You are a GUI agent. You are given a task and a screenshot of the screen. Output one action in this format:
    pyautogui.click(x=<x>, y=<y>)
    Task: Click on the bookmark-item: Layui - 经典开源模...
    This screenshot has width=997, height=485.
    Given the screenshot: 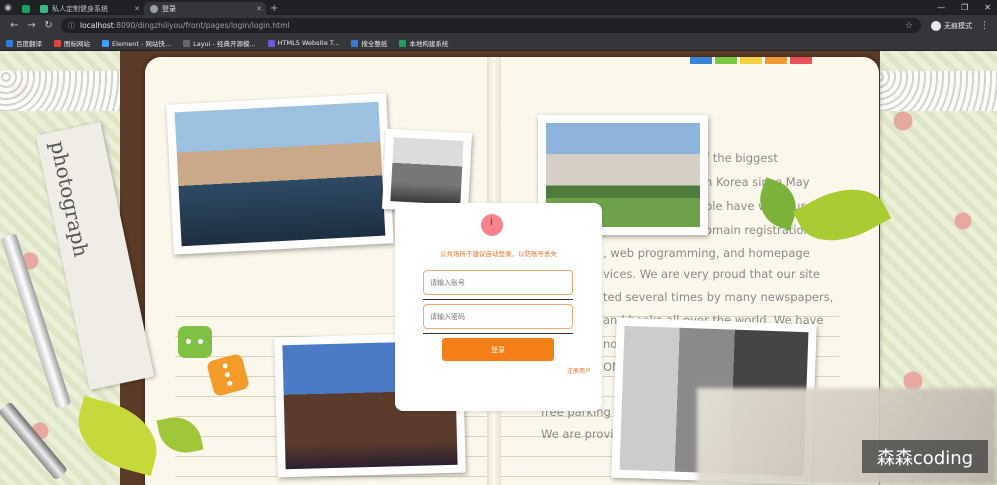 What is the action you would take?
    pyautogui.click(x=219, y=43)
    